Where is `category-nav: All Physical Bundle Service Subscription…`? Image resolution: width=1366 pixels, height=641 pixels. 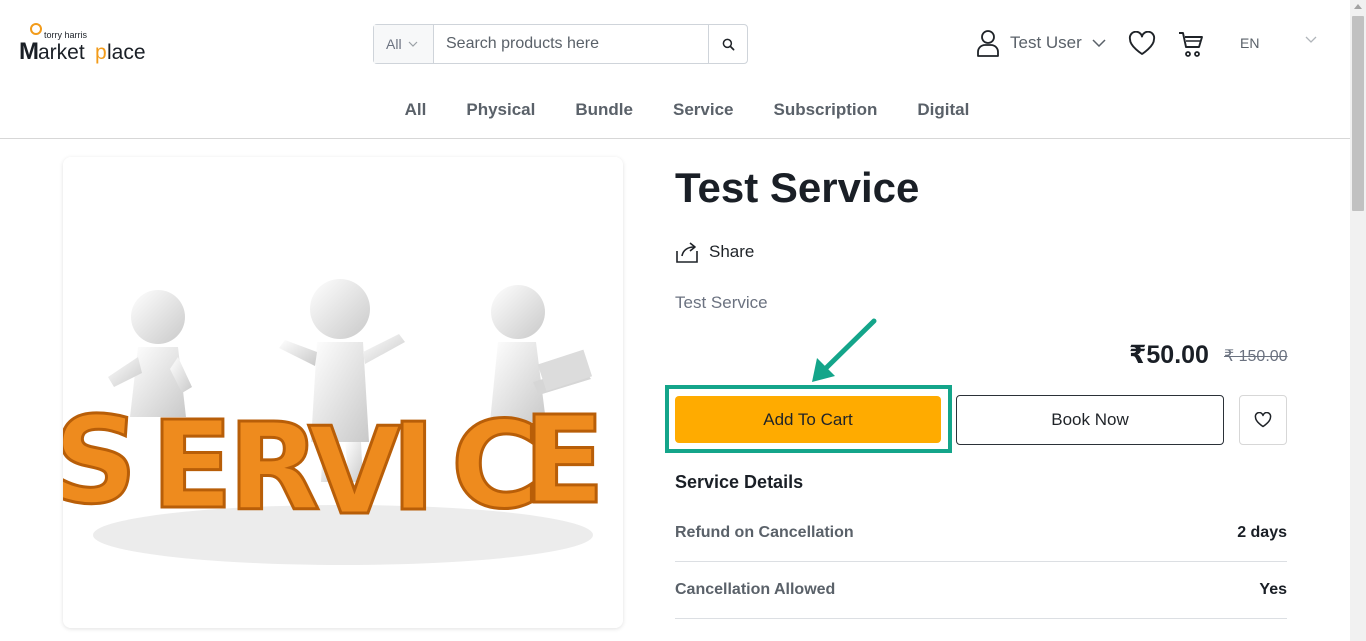 category-nav: All Physical Bundle Service Subscription… is located at coordinates (675, 110).